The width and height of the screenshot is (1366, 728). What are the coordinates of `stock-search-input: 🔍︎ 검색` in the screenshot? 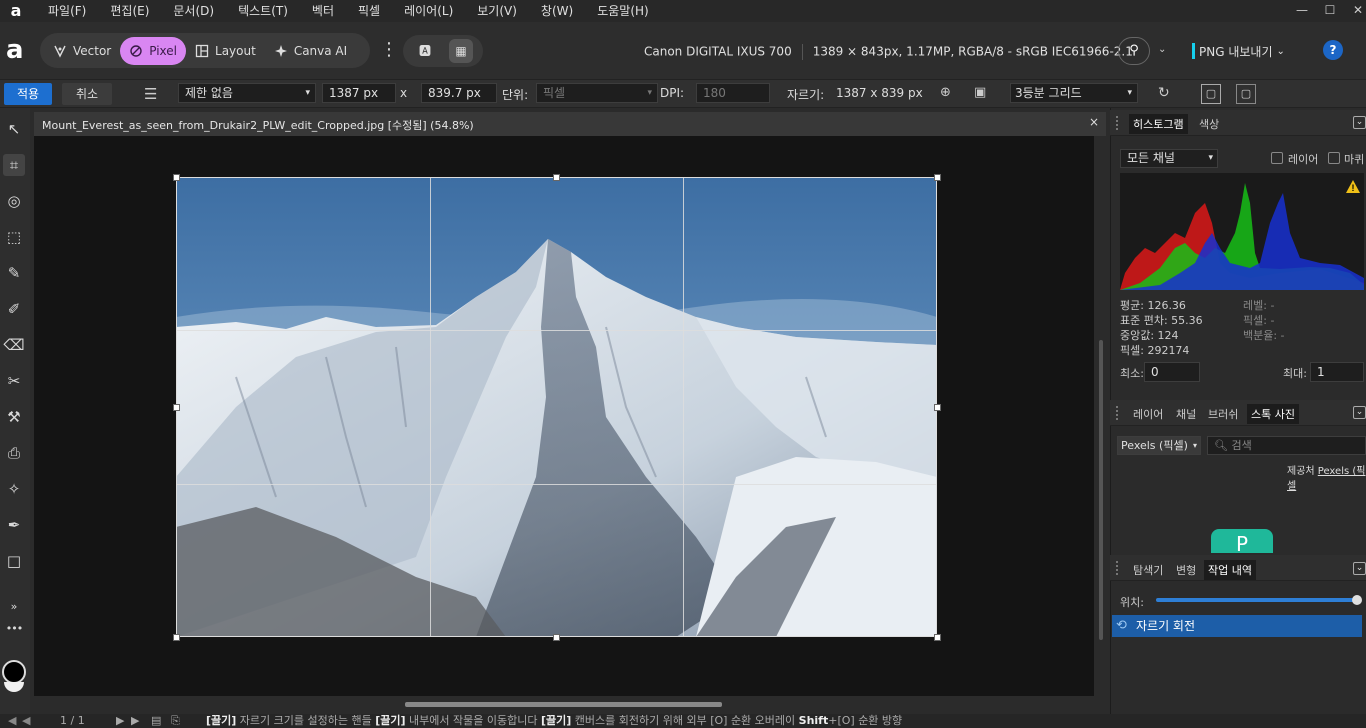 It's located at (1286, 445).